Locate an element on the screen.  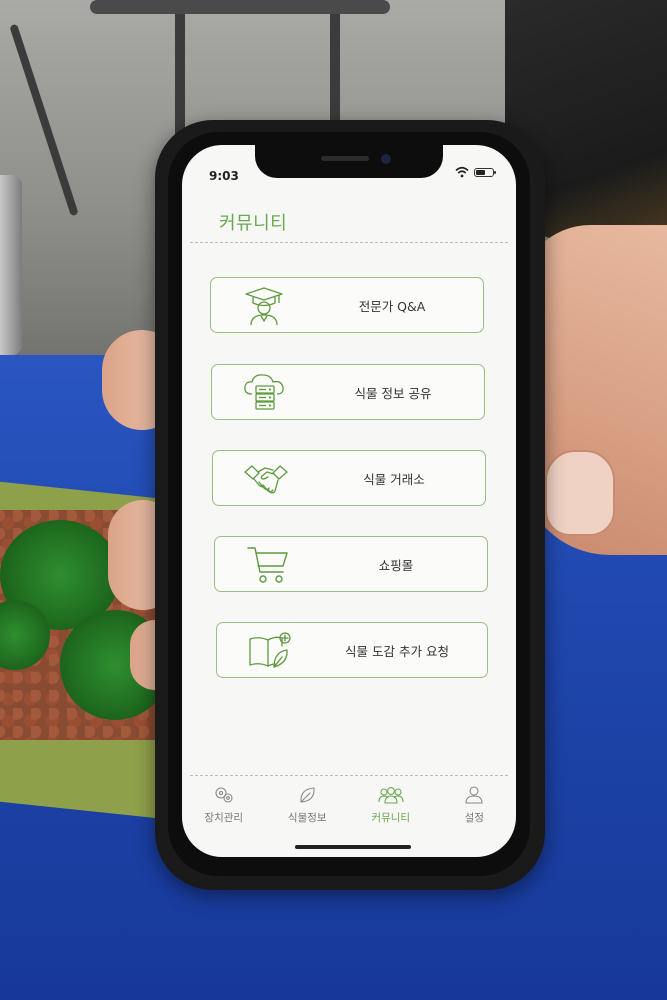
tab-community: 커뮤니티 is located at coordinates (391, 807).